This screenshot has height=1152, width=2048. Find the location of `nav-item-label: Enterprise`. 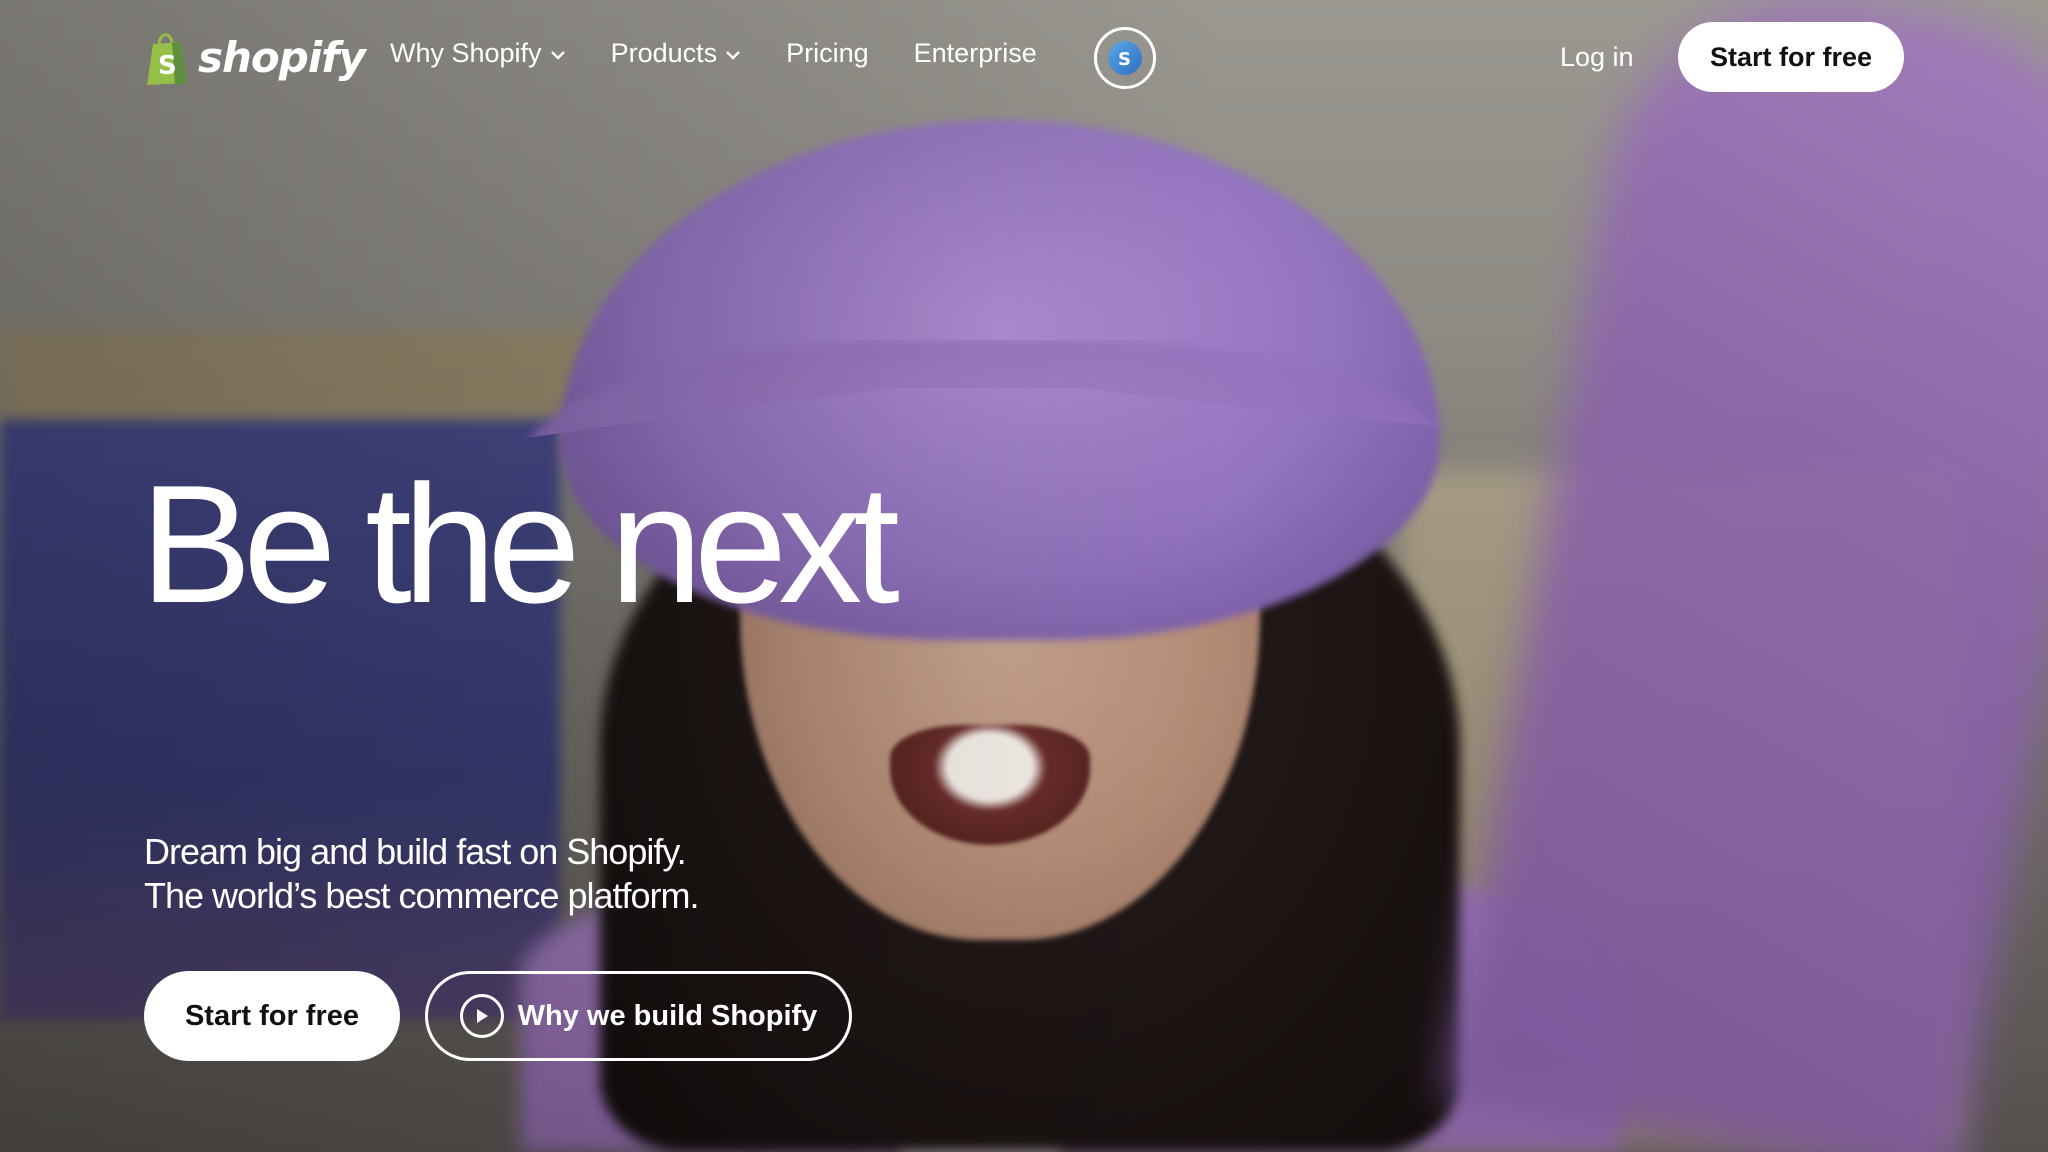

nav-item-label: Enterprise is located at coordinates (975, 53).